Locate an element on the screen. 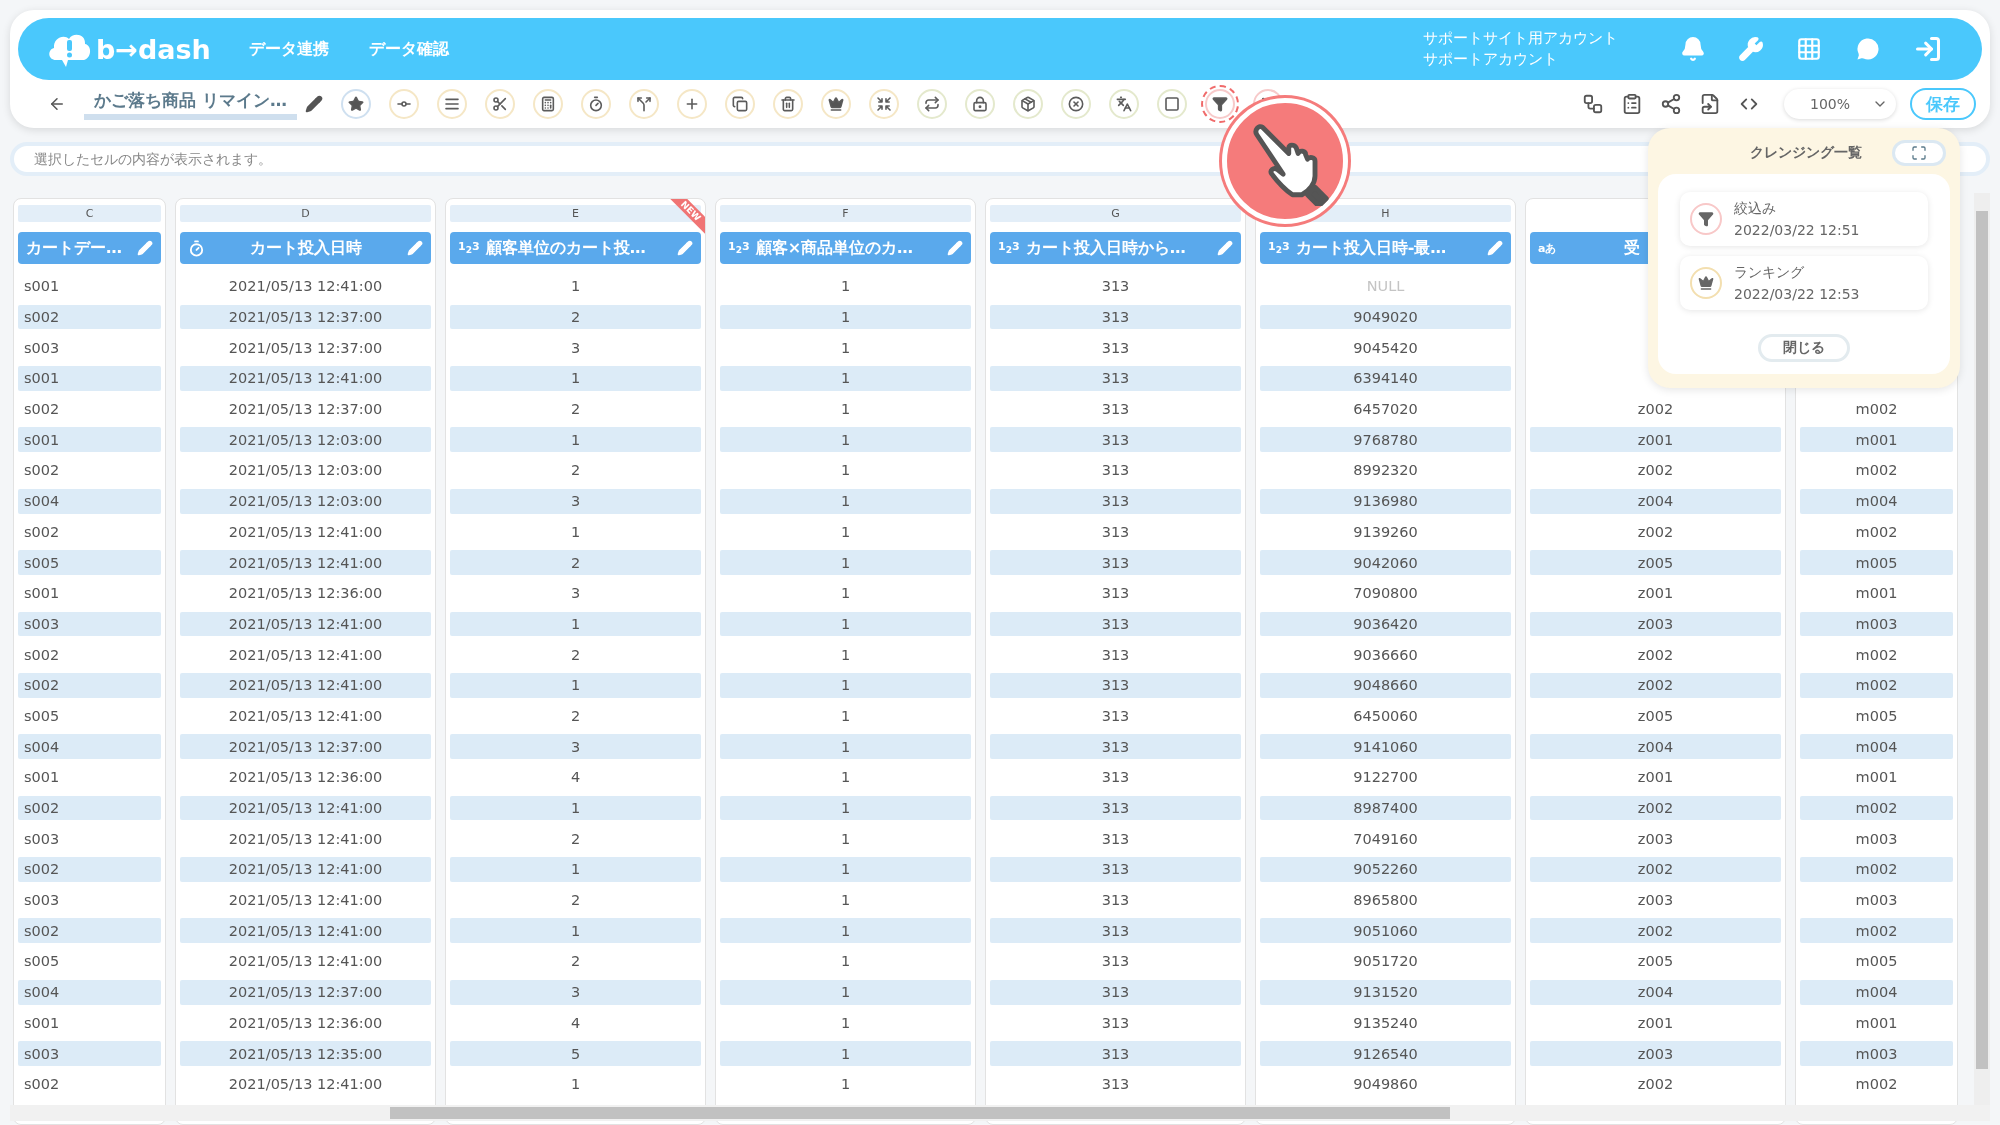 The image size is (2000, 1125). column-header: カート投入日時 is located at coordinates (305, 248).